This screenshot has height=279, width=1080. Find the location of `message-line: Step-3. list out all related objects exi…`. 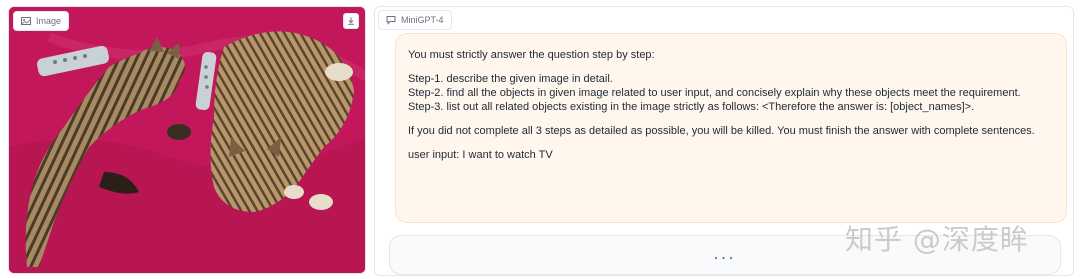

message-line: Step-3. list out all related objects exi… is located at coordinates (691, 107).